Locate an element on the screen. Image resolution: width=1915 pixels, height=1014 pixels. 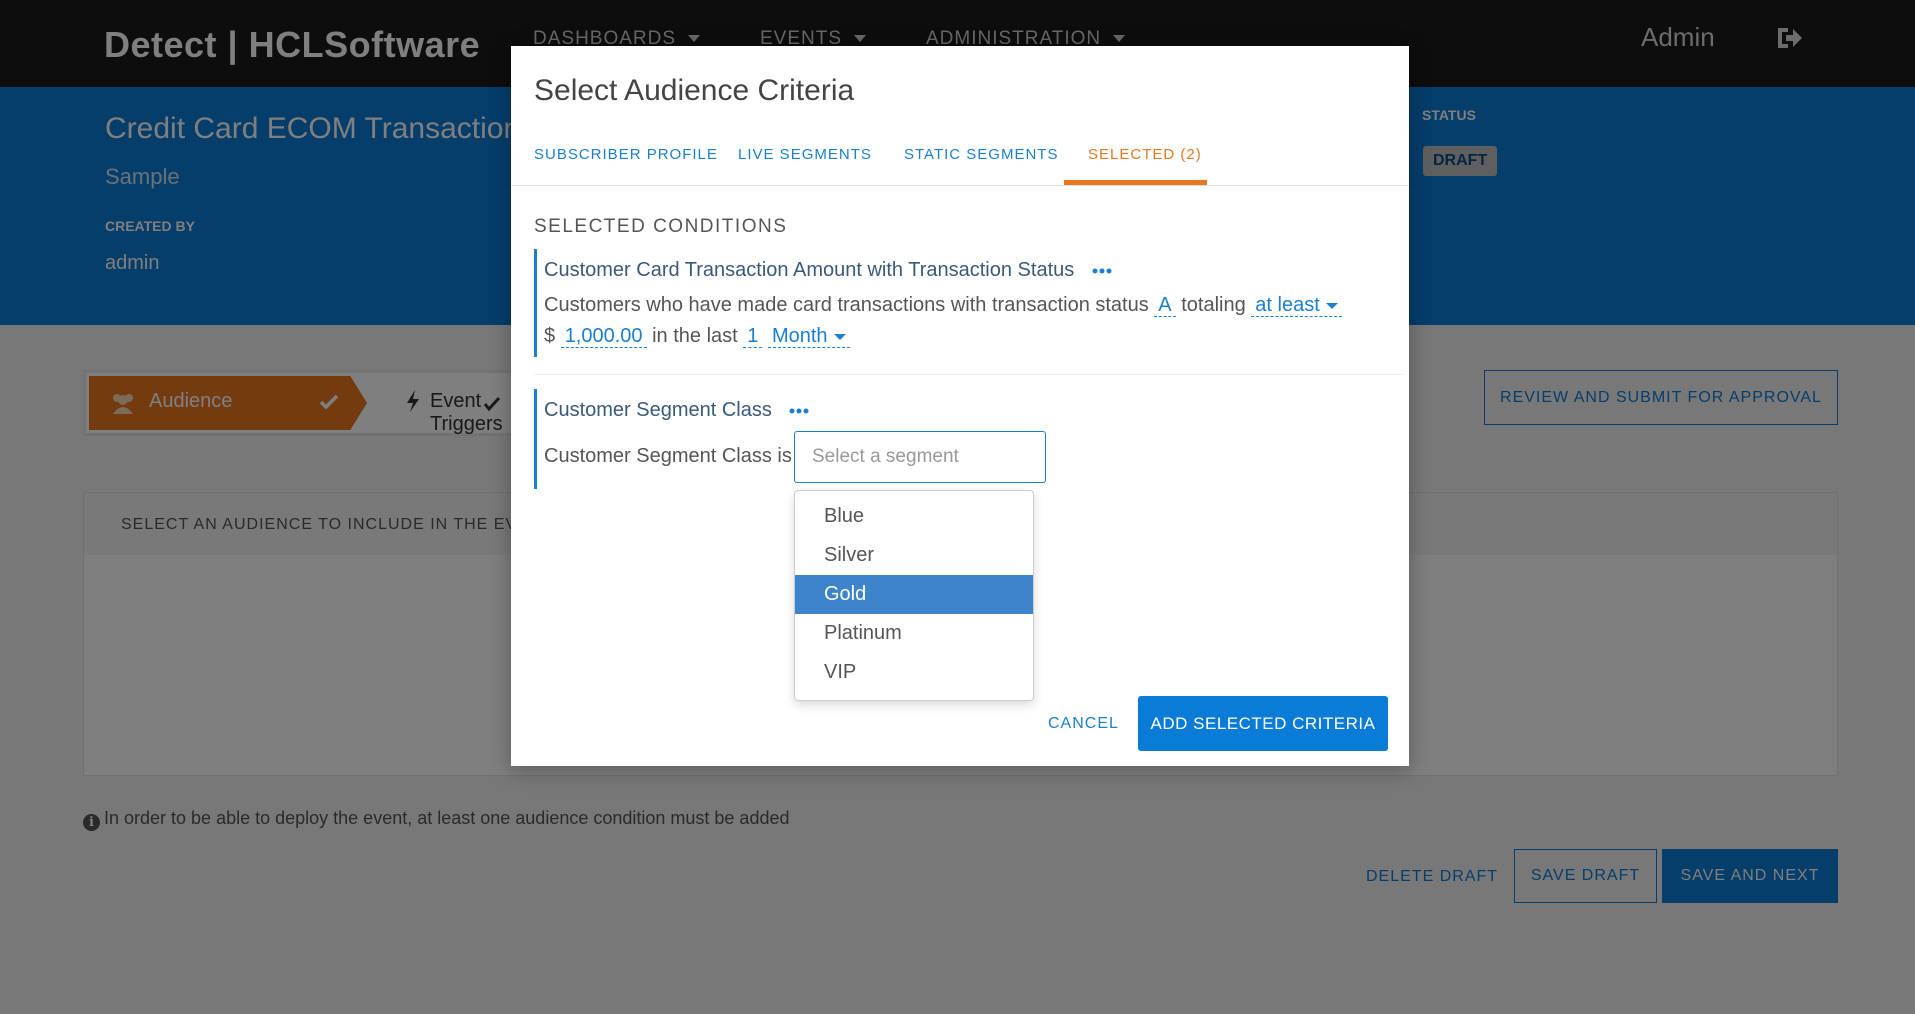
period-unit-value: Month is located at coordinates (799, 336).